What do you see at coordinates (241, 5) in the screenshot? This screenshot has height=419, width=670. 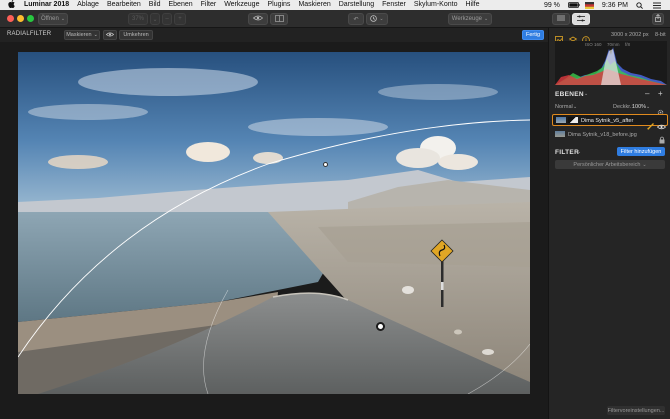 I see `menu-werkzeuge: Werkzeuge` at bounding box center [241, 5].